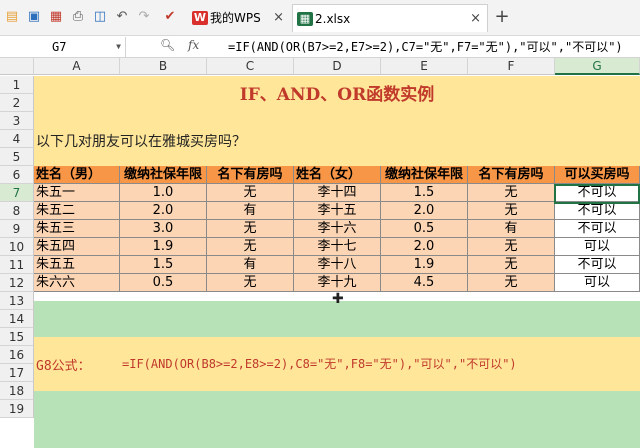  I want to click on table-cell: 1.0, so click(163, 193).